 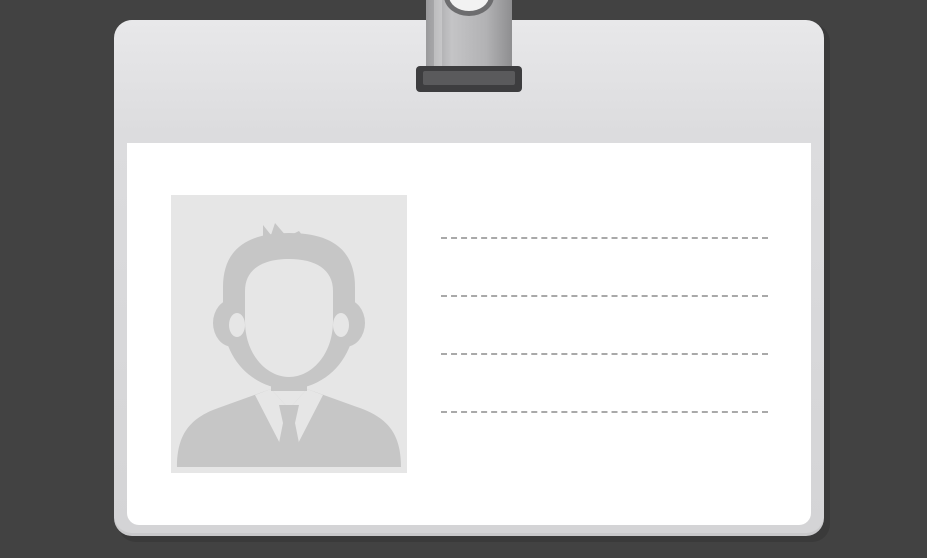 I want to click on person-silhouette-icon, so click(x=289, y=345).